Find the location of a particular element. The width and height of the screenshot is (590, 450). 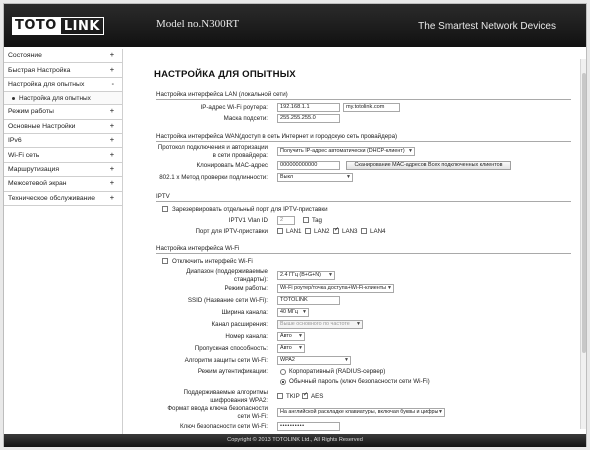

iptv-vlan-input: 2 is located at coordinates (286, 220).